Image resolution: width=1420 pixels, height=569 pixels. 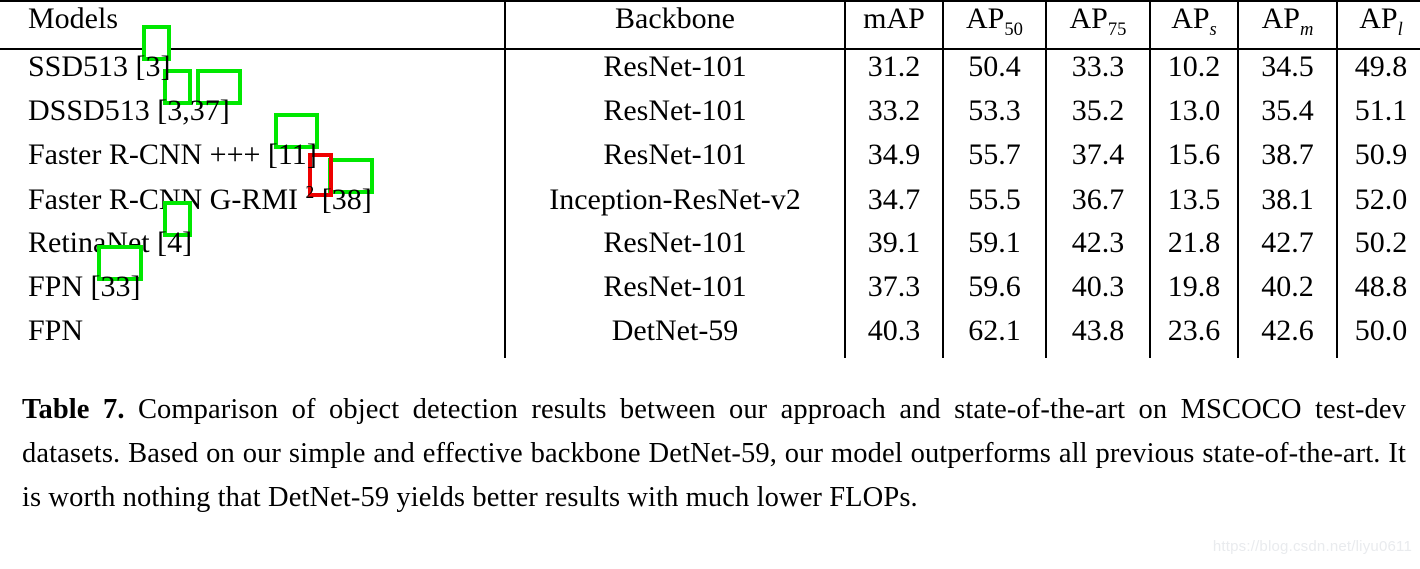 I want to click on cell-map: 33.2, so click(x=893, y=116).